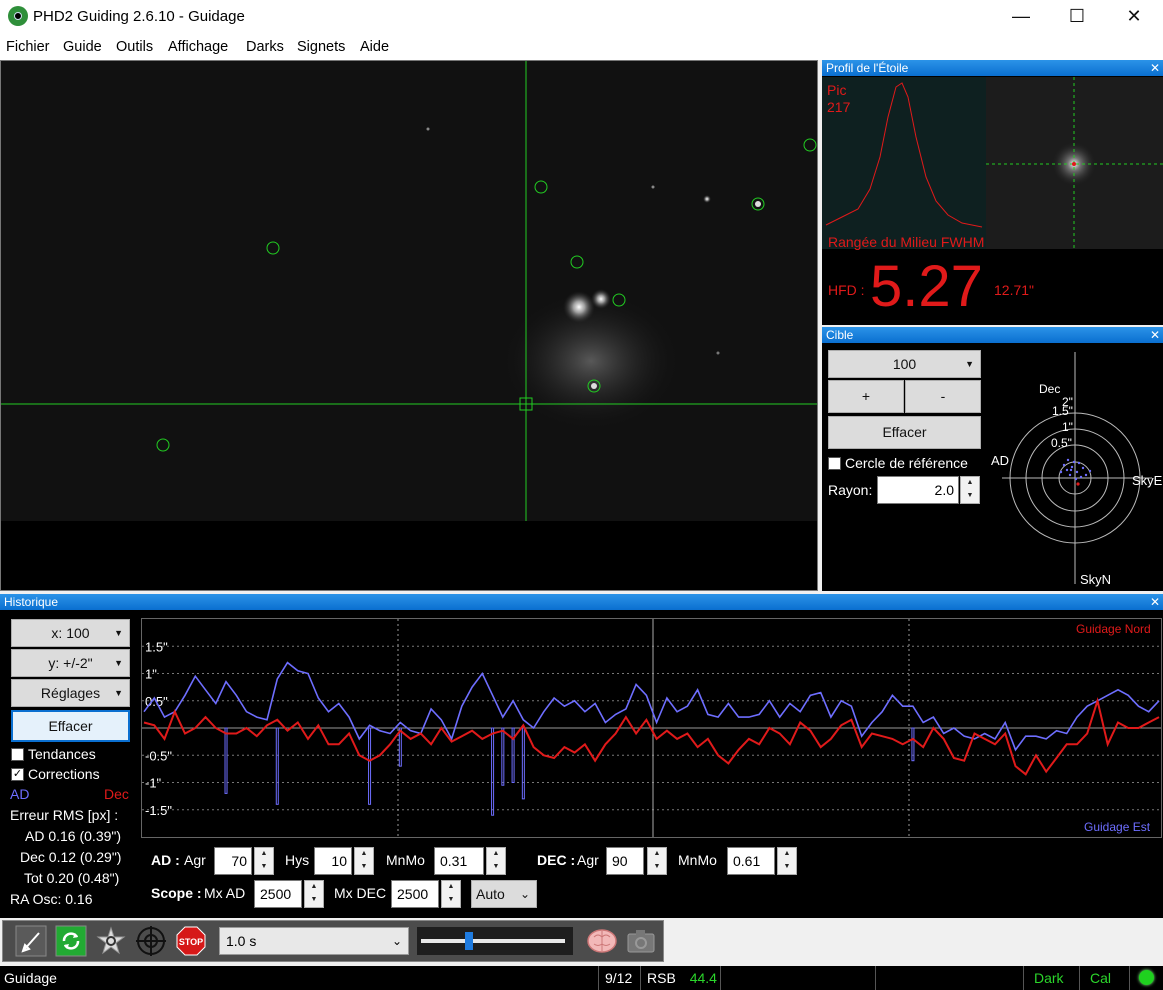  Describe the element at coordinates (165, 860) in the screenshot. I see `ra-section-label: AD :` at that location.